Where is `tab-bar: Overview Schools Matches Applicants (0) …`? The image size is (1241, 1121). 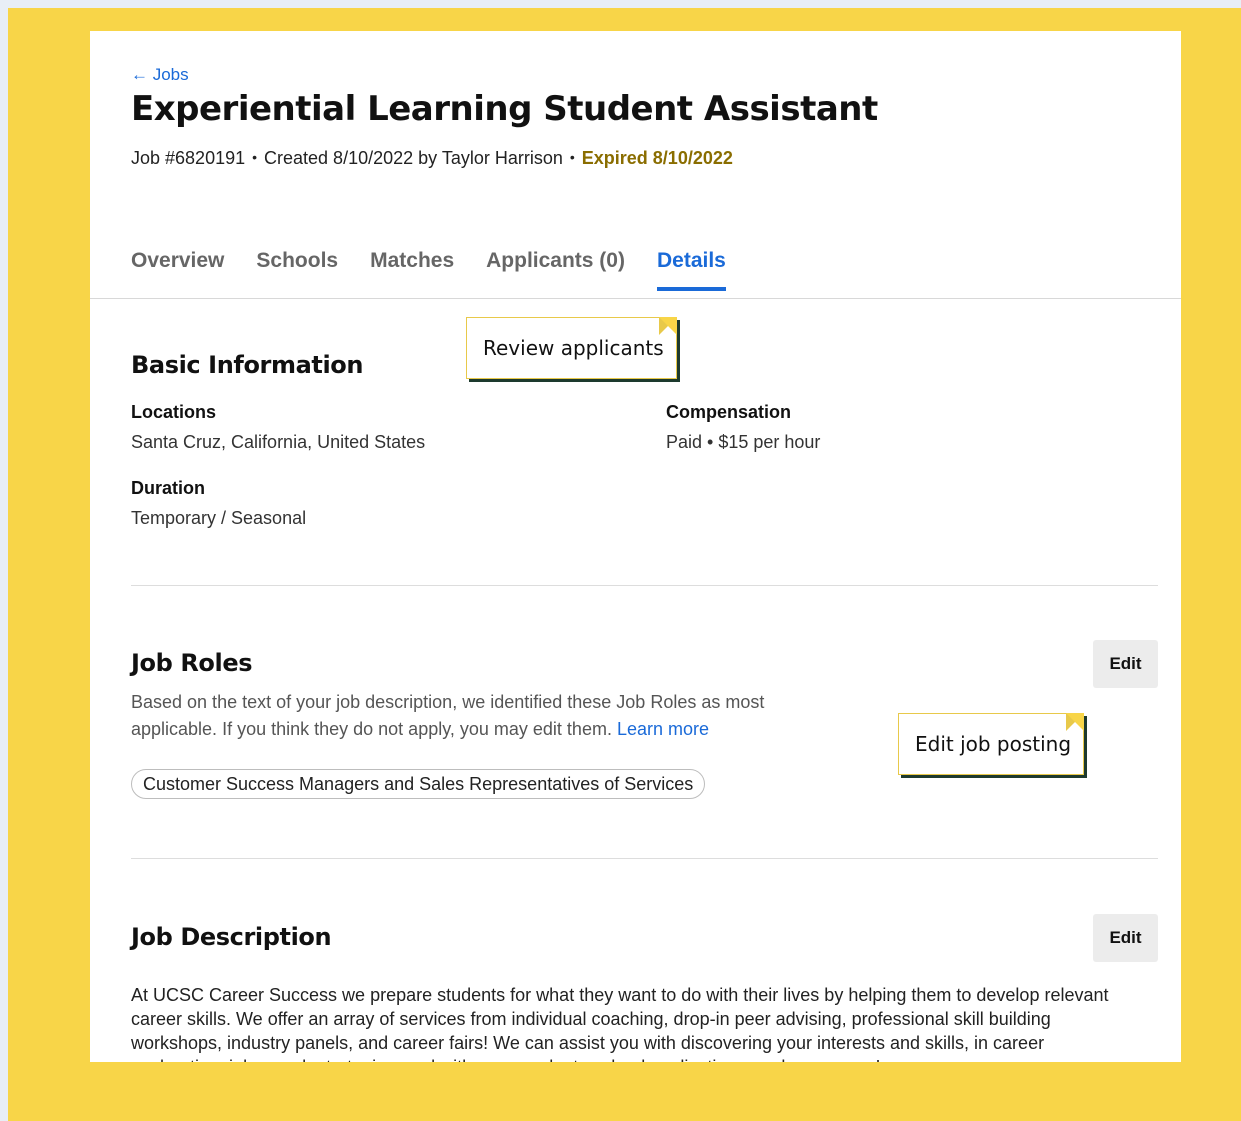 tab-bar: Overview Schools Matches Applicants (0) … is located at coordinates (428, 270).